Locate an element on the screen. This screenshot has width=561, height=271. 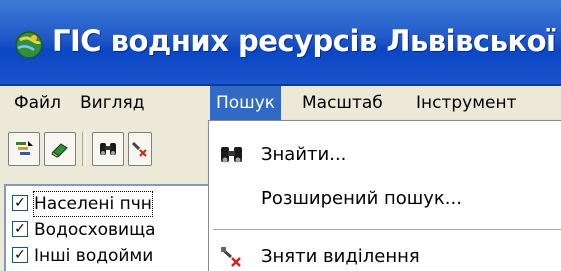
find-button is located at coordinates (108, 149).